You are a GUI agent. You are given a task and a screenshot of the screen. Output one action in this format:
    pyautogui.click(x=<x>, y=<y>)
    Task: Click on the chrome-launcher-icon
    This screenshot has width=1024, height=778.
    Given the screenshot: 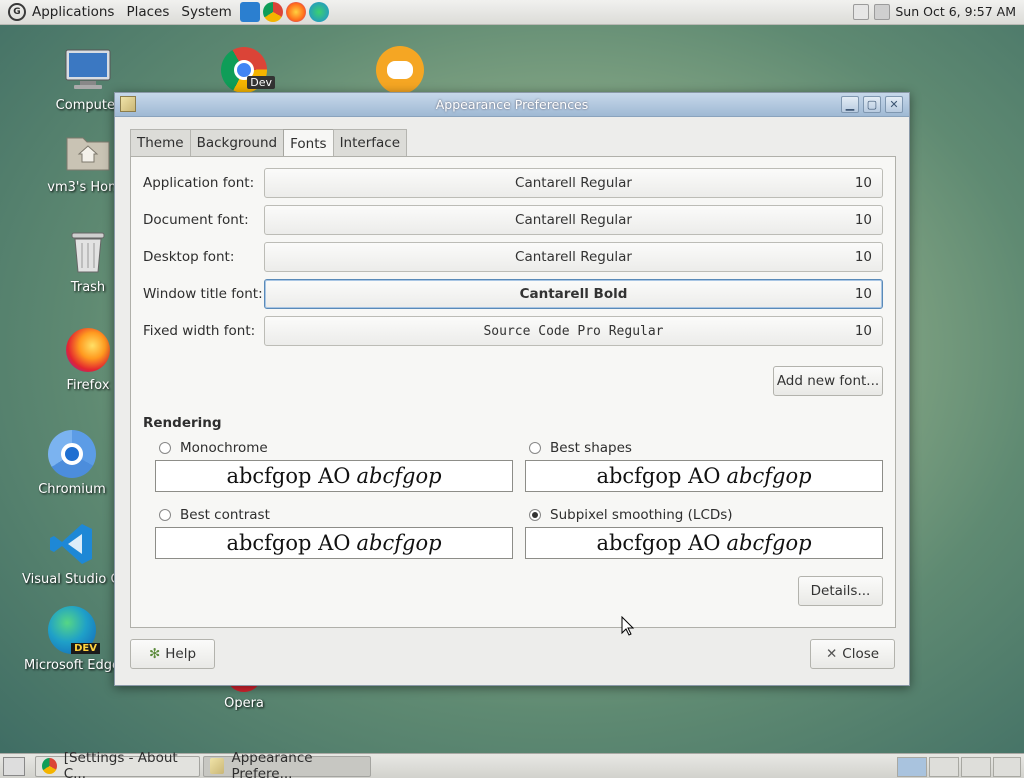 What is the action you would take?
    pyautogui.click(x=272, y=12)
    